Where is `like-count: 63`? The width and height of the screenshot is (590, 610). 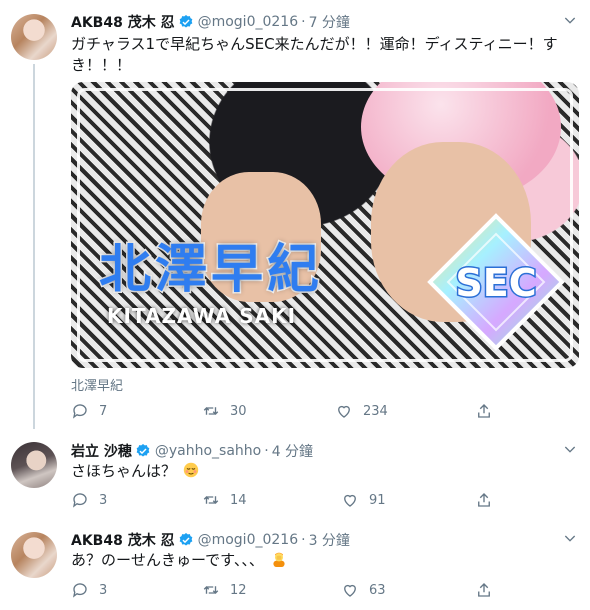 like-count: 63 is located at coordinates (377, 590).